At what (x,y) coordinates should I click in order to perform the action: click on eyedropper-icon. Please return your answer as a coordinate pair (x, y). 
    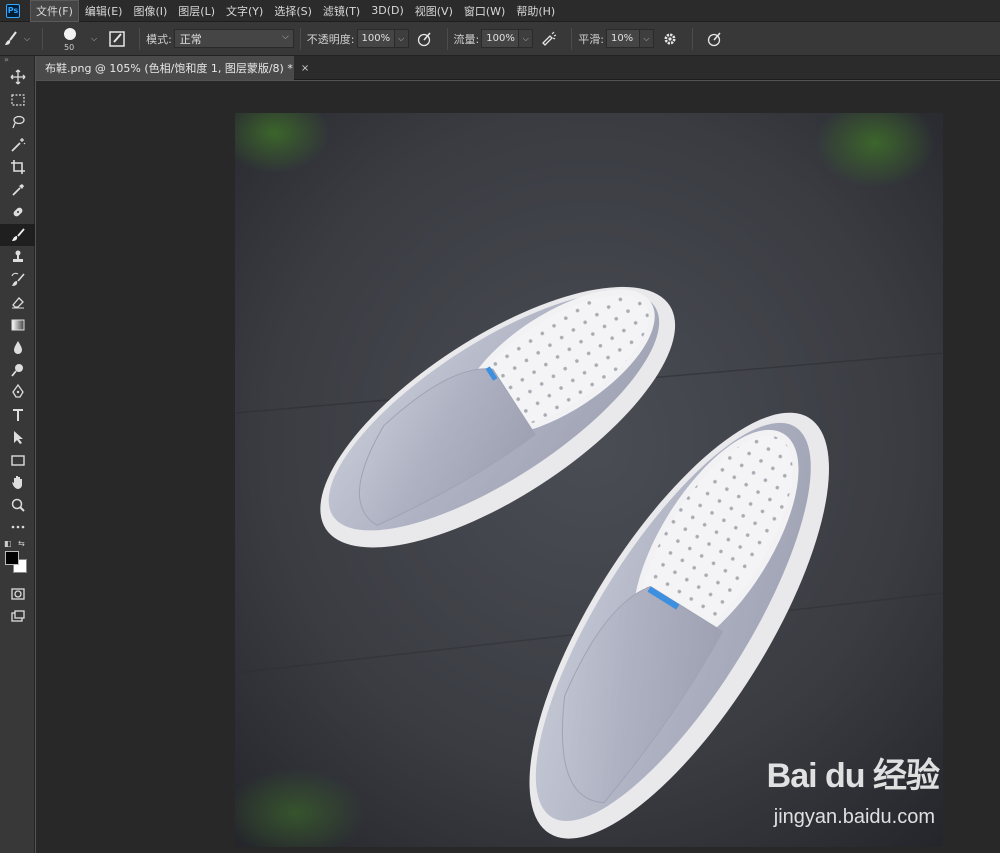
    Looking at the image, I should click on (17, 189).